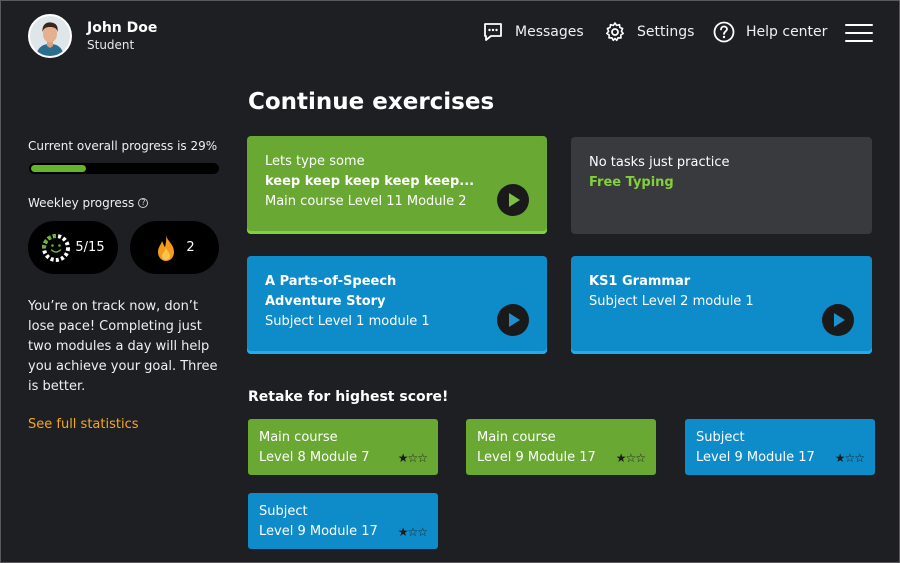 The width and height of the screenshot is (900, 563). Describe the element at coordinates (493, 32) in the screenshot. I see `chat-bubble-icon` at that location.